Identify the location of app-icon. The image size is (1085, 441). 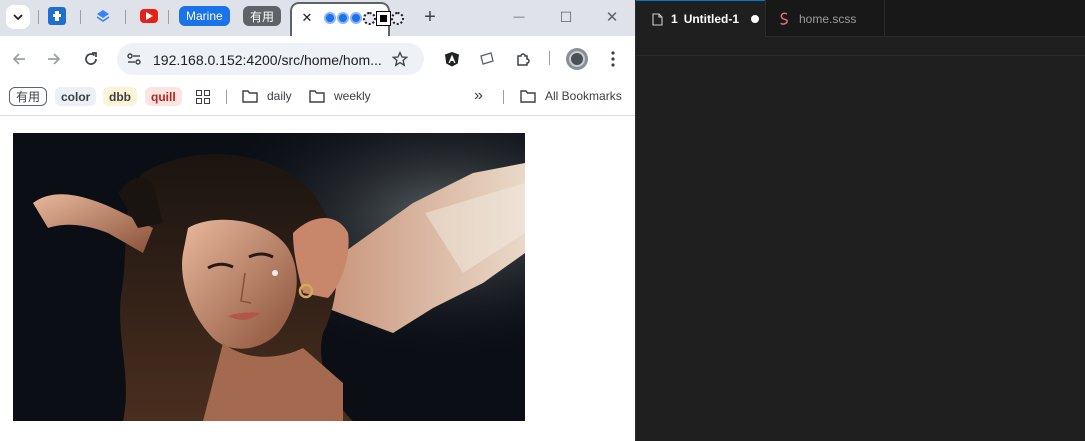
(57, 16).